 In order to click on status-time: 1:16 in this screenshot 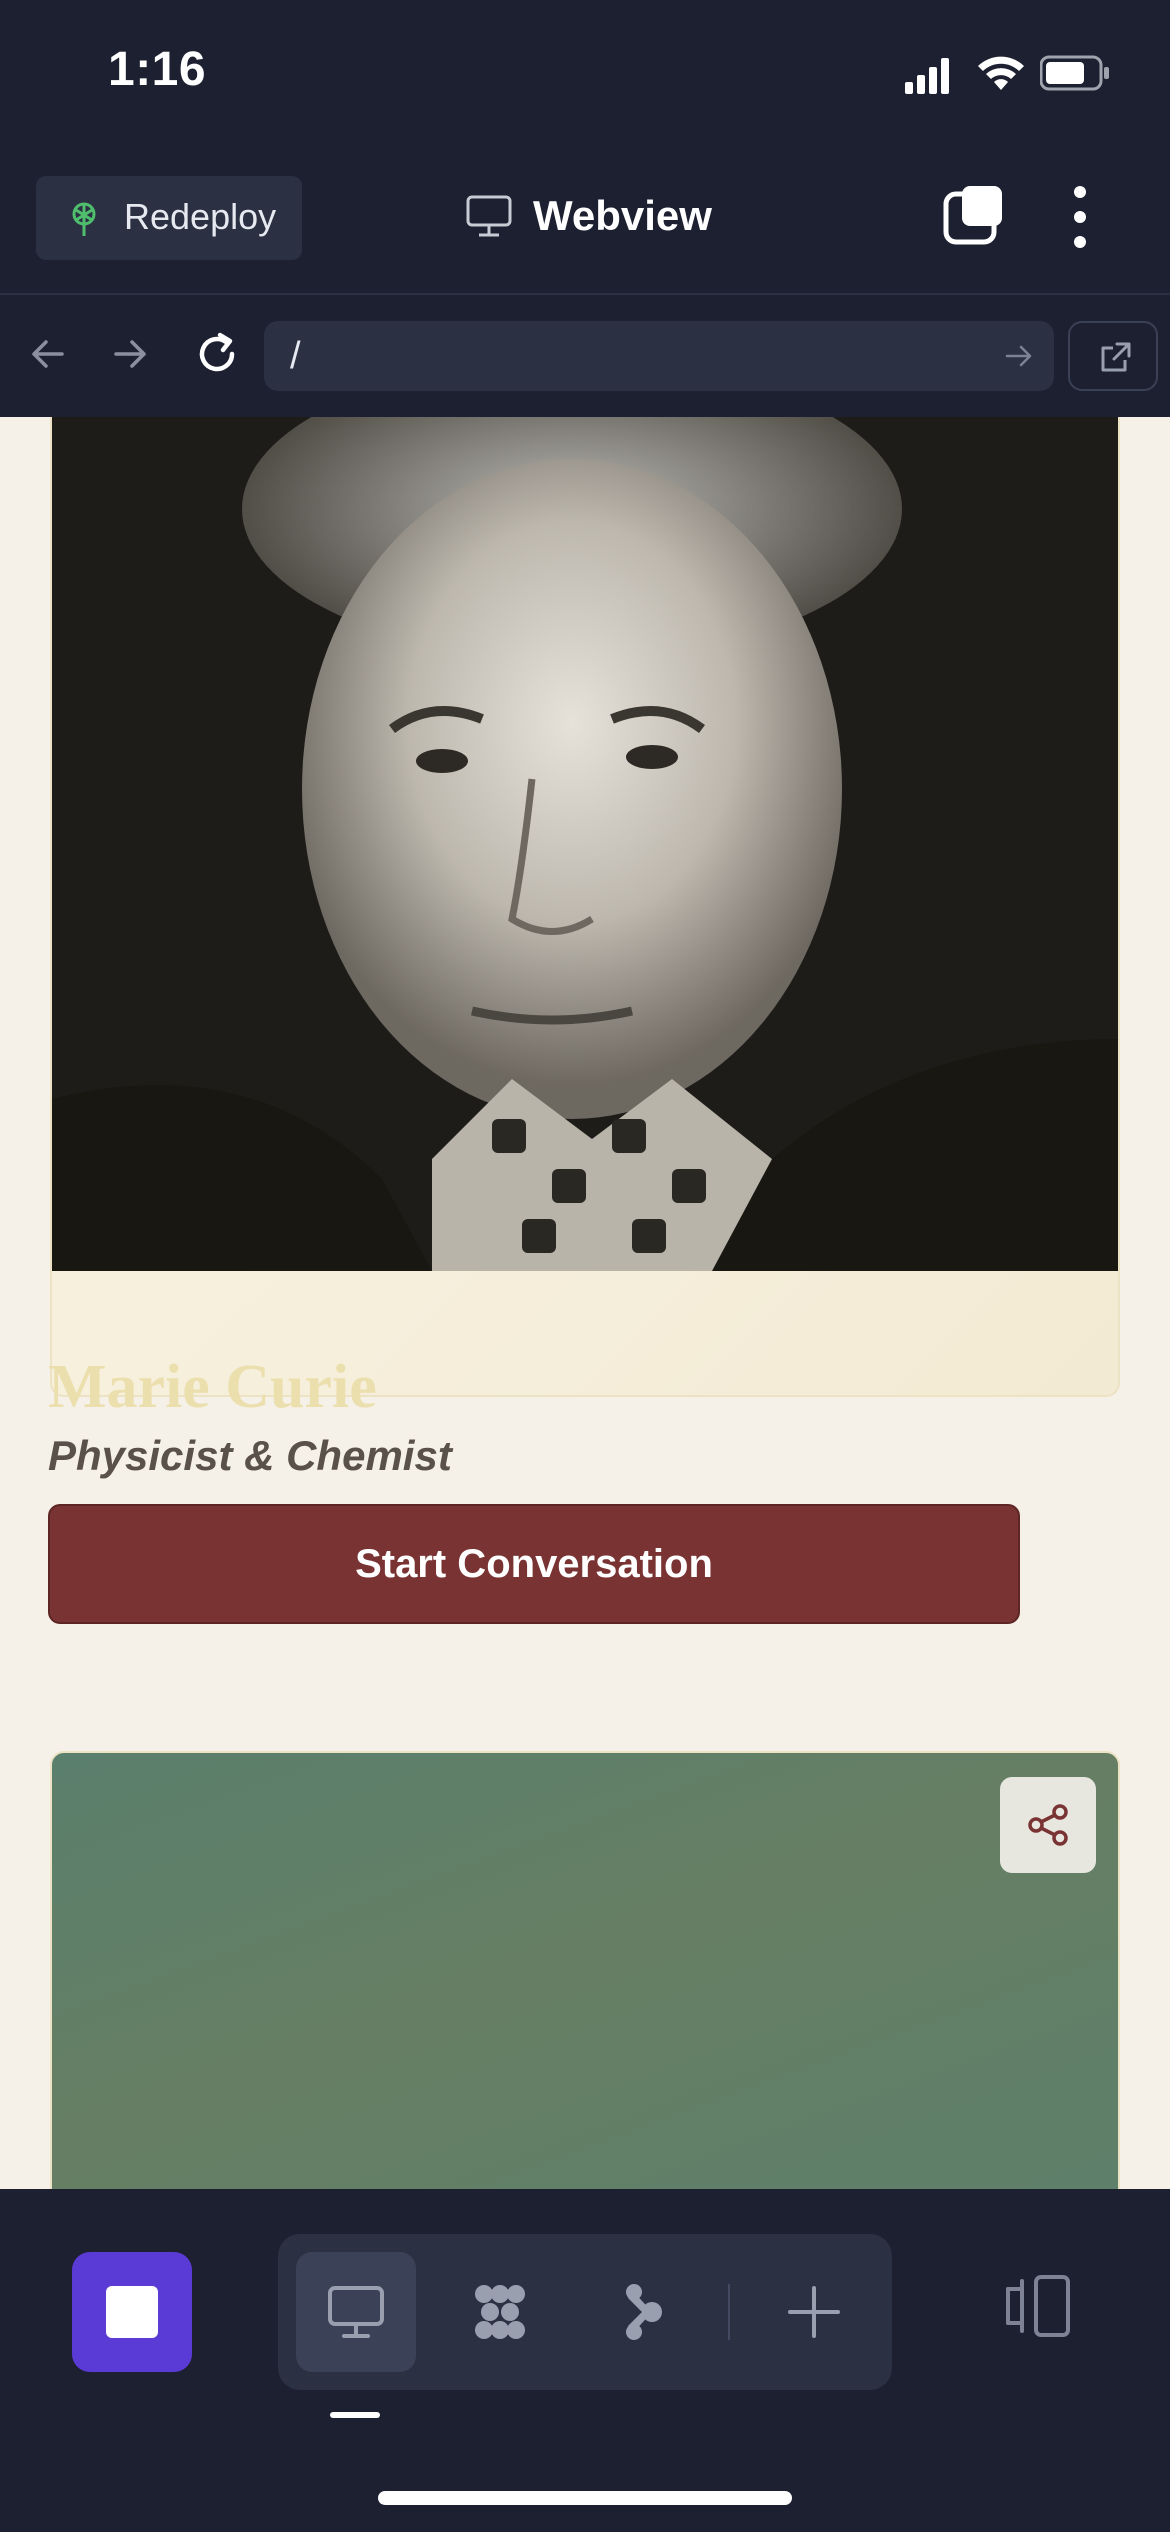, I will do `click(157, 69)`.